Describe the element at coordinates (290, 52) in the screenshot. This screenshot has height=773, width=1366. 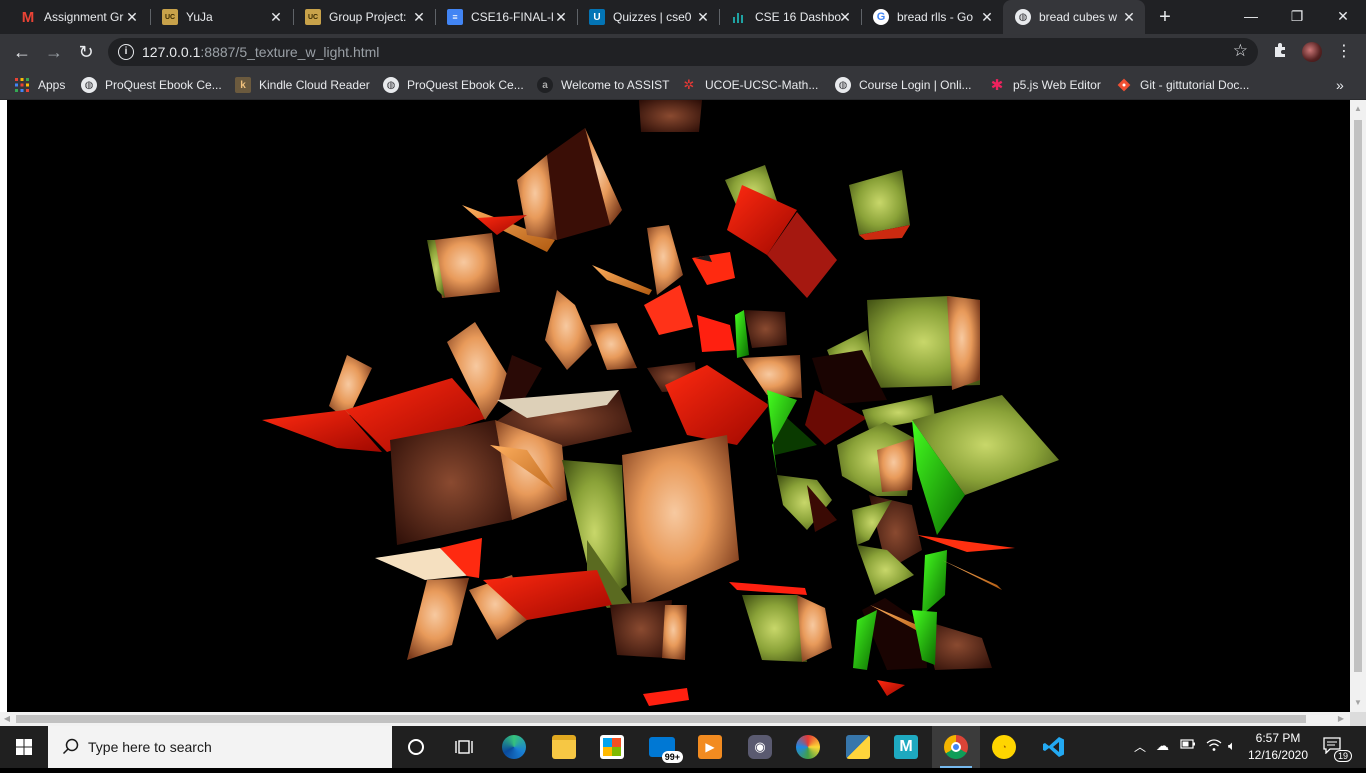
I see `url-path: :8887/5_texture_w_light.html` at that location.